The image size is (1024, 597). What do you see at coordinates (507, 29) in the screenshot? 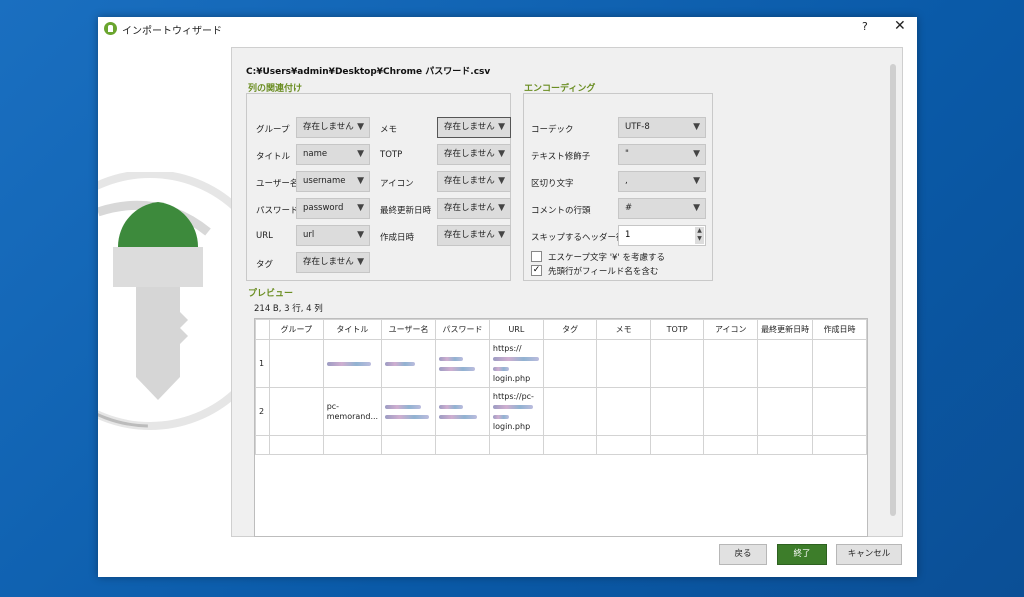
I see `title-bar: インポートウィザード ? ✕` at bounding box center [507, 29].